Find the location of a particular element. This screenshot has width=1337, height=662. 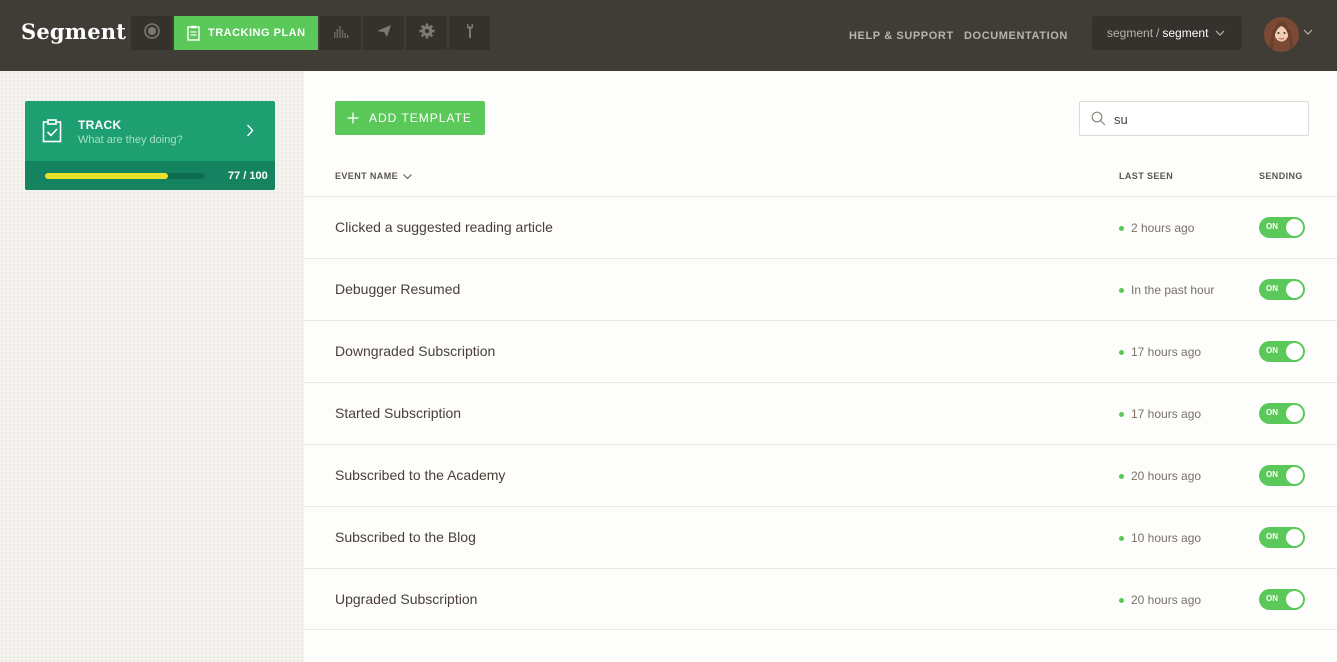

workspace-project: segment is located at coordinates (1185, 33).